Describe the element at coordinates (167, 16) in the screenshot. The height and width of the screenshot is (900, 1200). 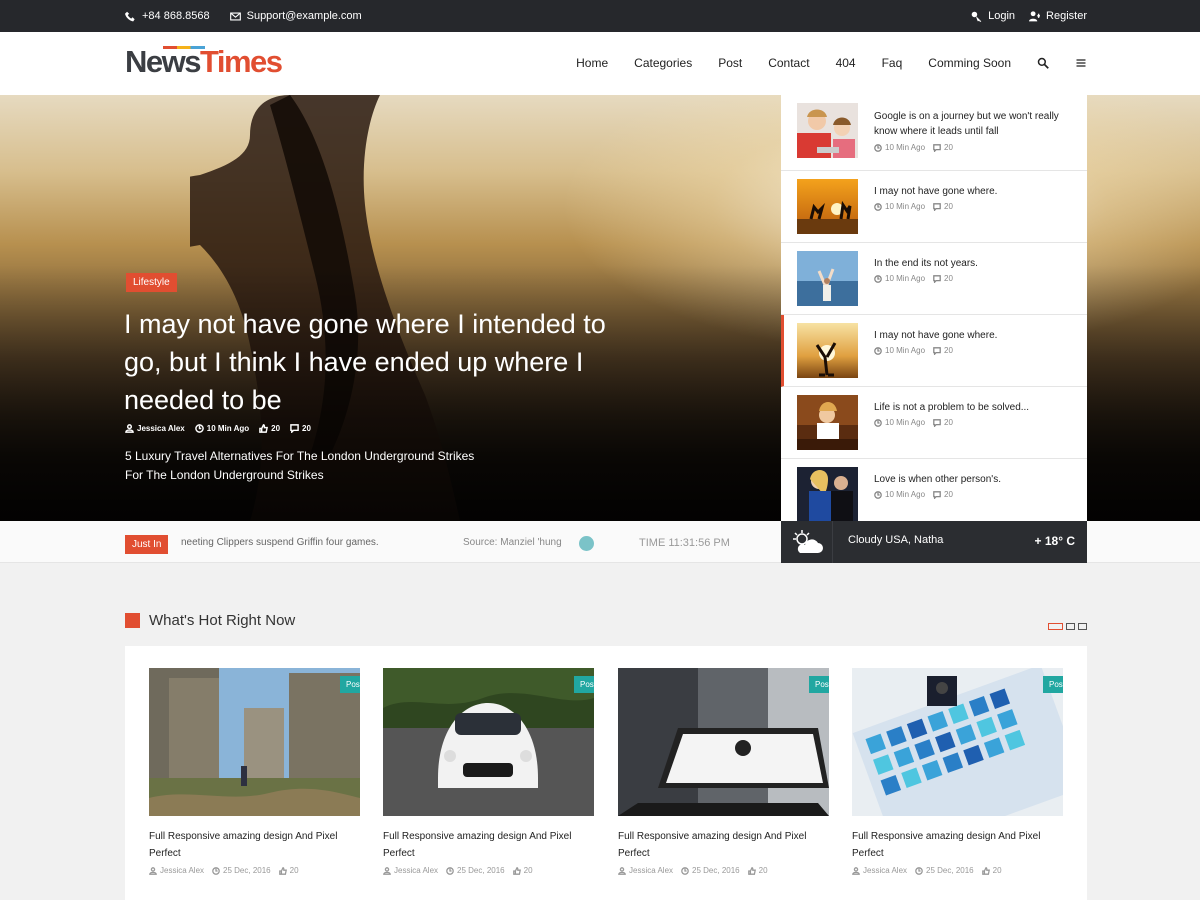
I see `phone-contact: +84 868.8568` at that location.